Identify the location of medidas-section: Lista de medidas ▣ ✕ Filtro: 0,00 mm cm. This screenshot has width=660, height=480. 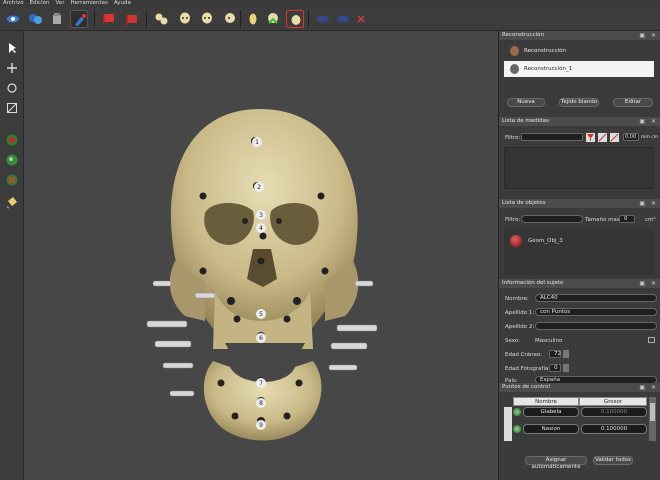
(579, 156).